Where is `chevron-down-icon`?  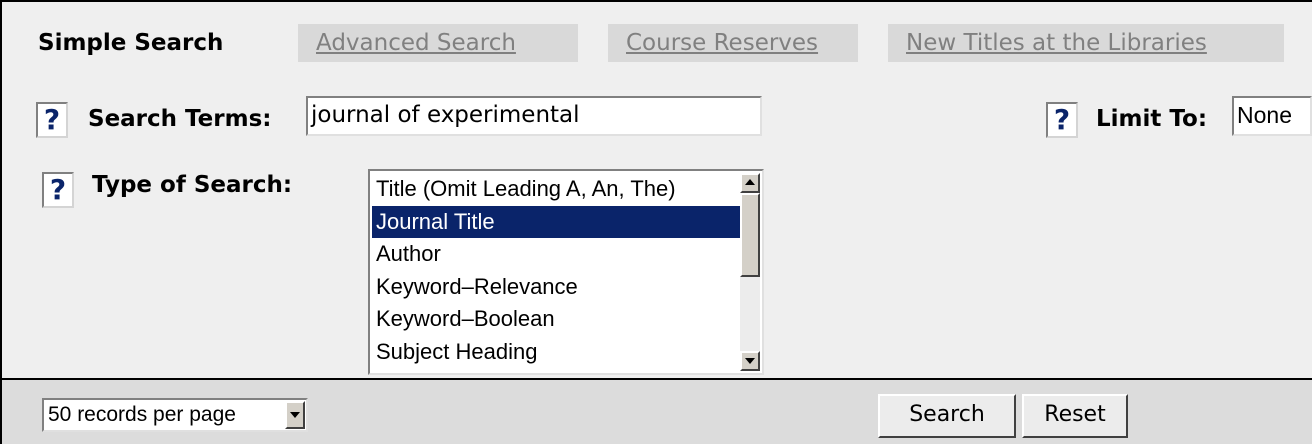
chevron-down-icon is located at coordinates (295, 415).